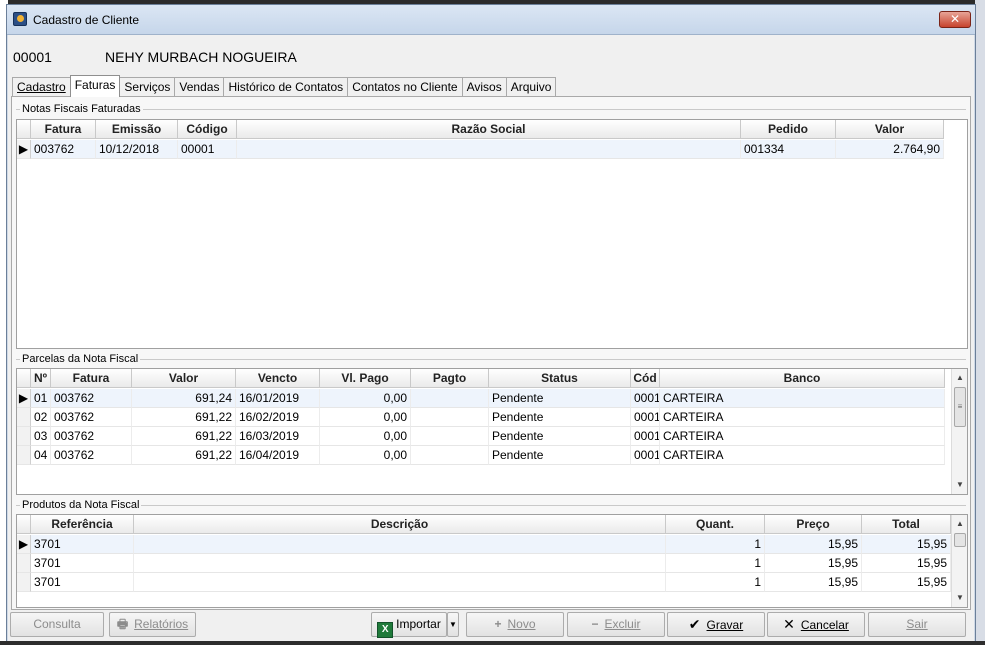 The height and width of the screenshot is (645, 985). Describe the element at coordinates (41, 87) in the screenshot. I see `tab-cadastro: Cadastro` at that location.